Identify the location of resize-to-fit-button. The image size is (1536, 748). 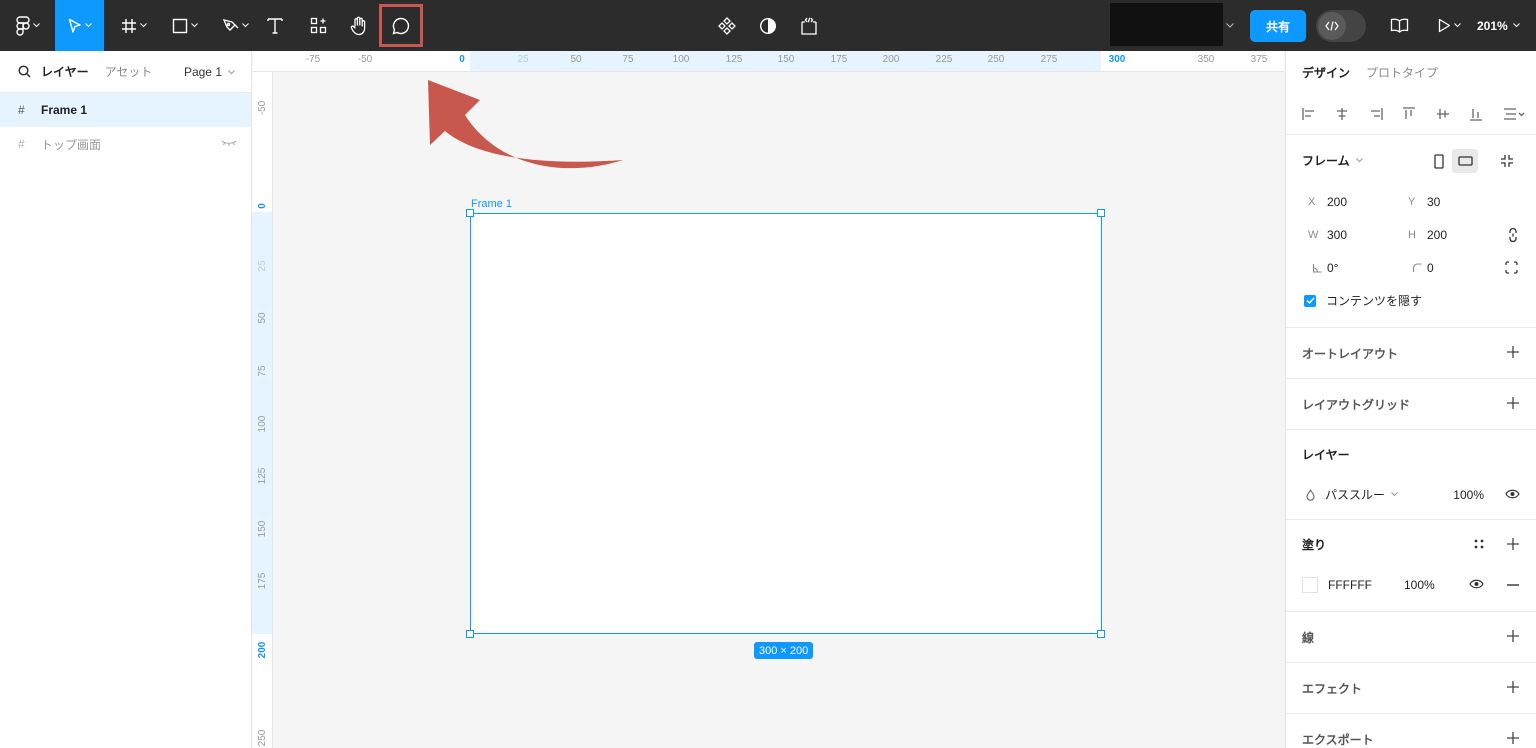
(1507, 161).